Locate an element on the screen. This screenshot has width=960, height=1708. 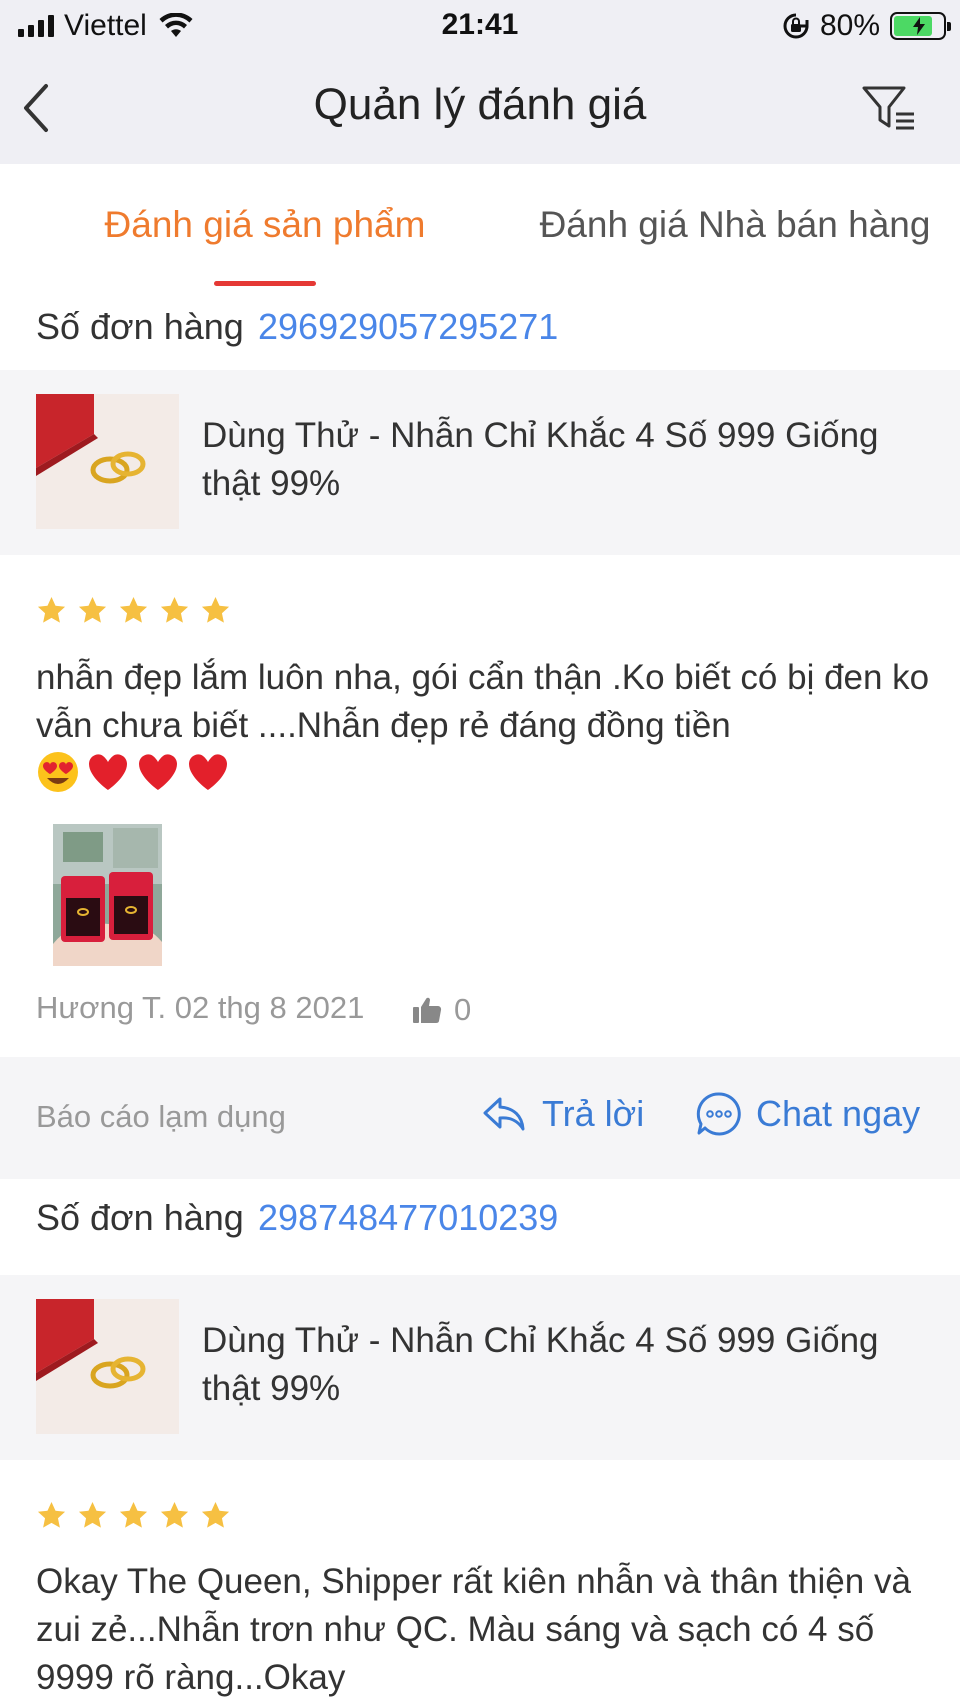
reply-button: Trả lời is located at coordinates (563, 1114).